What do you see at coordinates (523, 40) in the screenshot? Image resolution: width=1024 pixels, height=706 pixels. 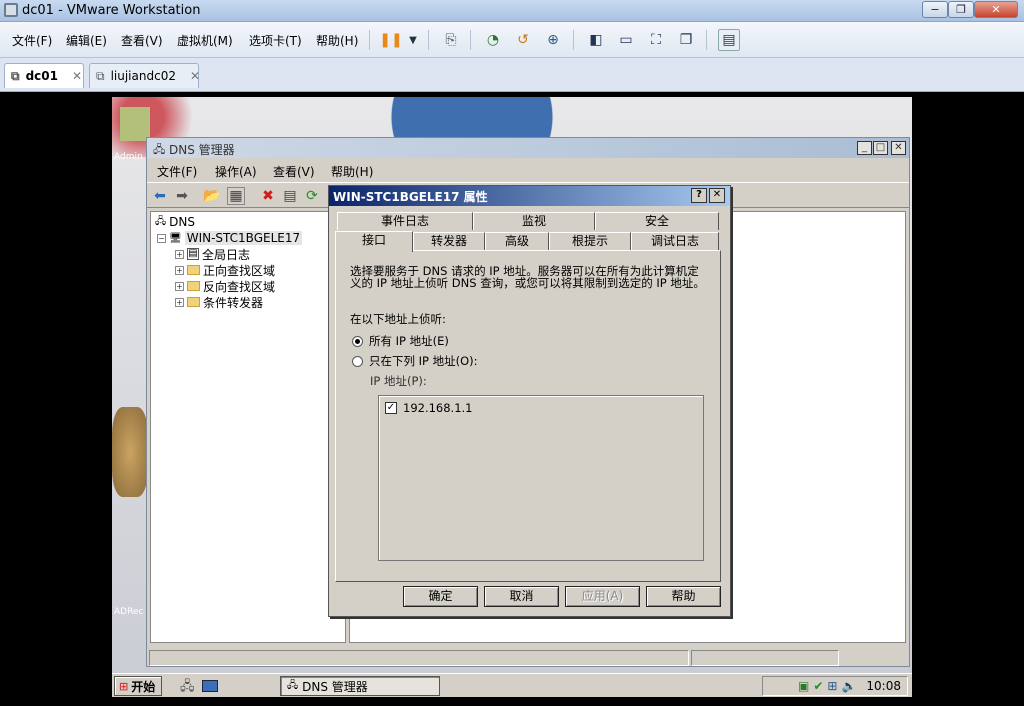 I see `revert-snapshot-icon: ↺` at bounding box center [523, 40].